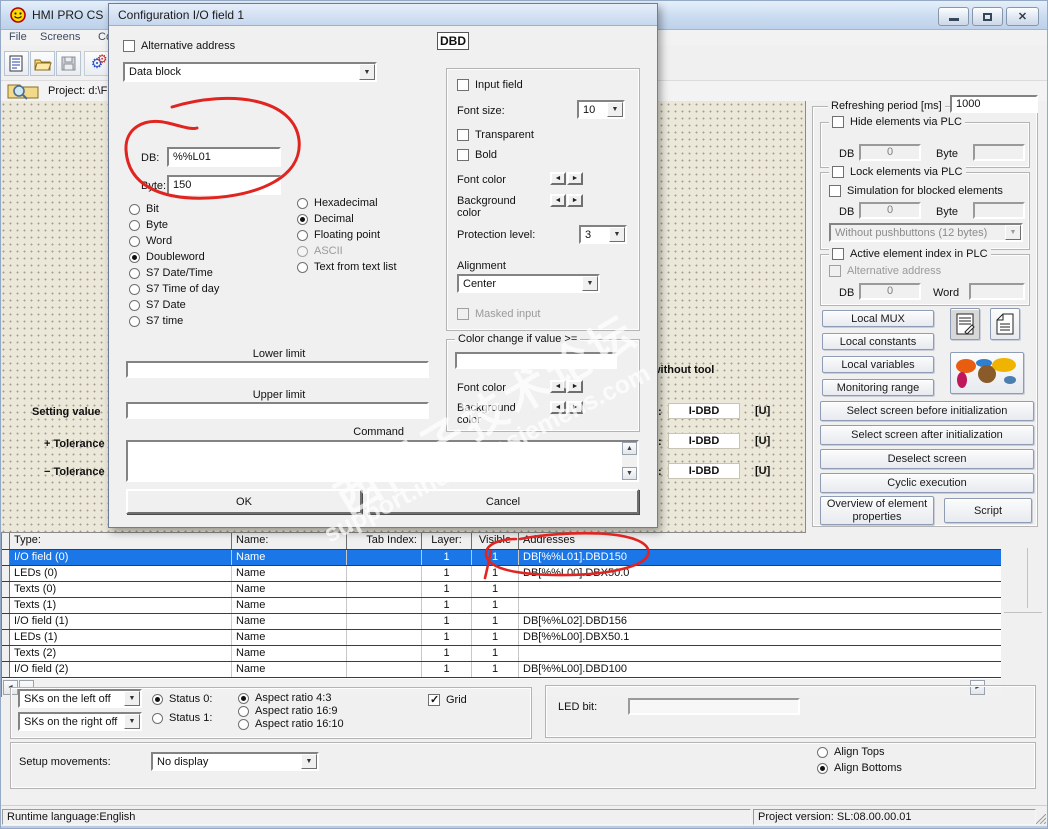 The image size is (1048, 829). Describe the element at coordinates (501, 558) in the screenshot. I see `table-row: I/O field (0) Name 1 1 DB[%%L01].DBD150` at that location.